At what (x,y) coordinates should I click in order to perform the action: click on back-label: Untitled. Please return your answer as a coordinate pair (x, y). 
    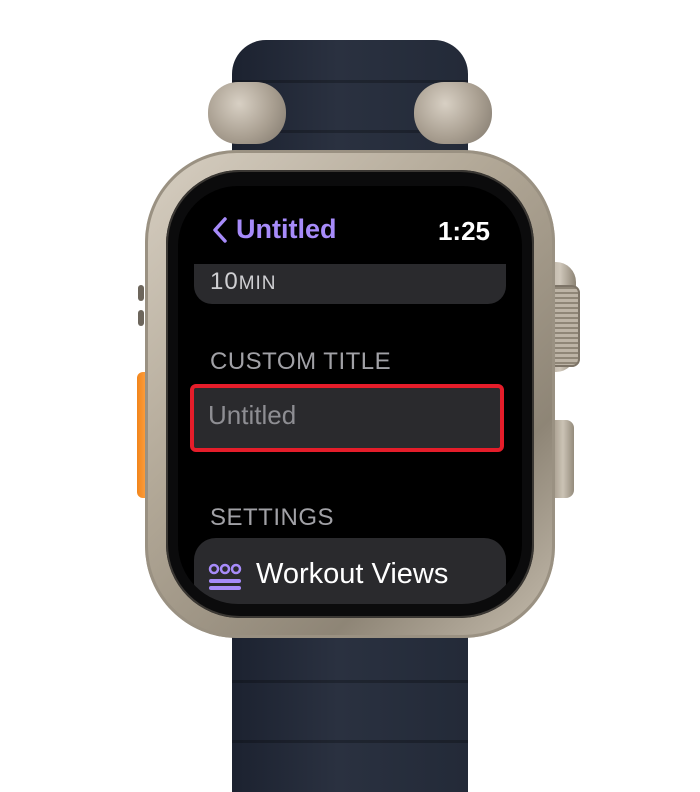
    Looking at the image, I should click on (286, 229).